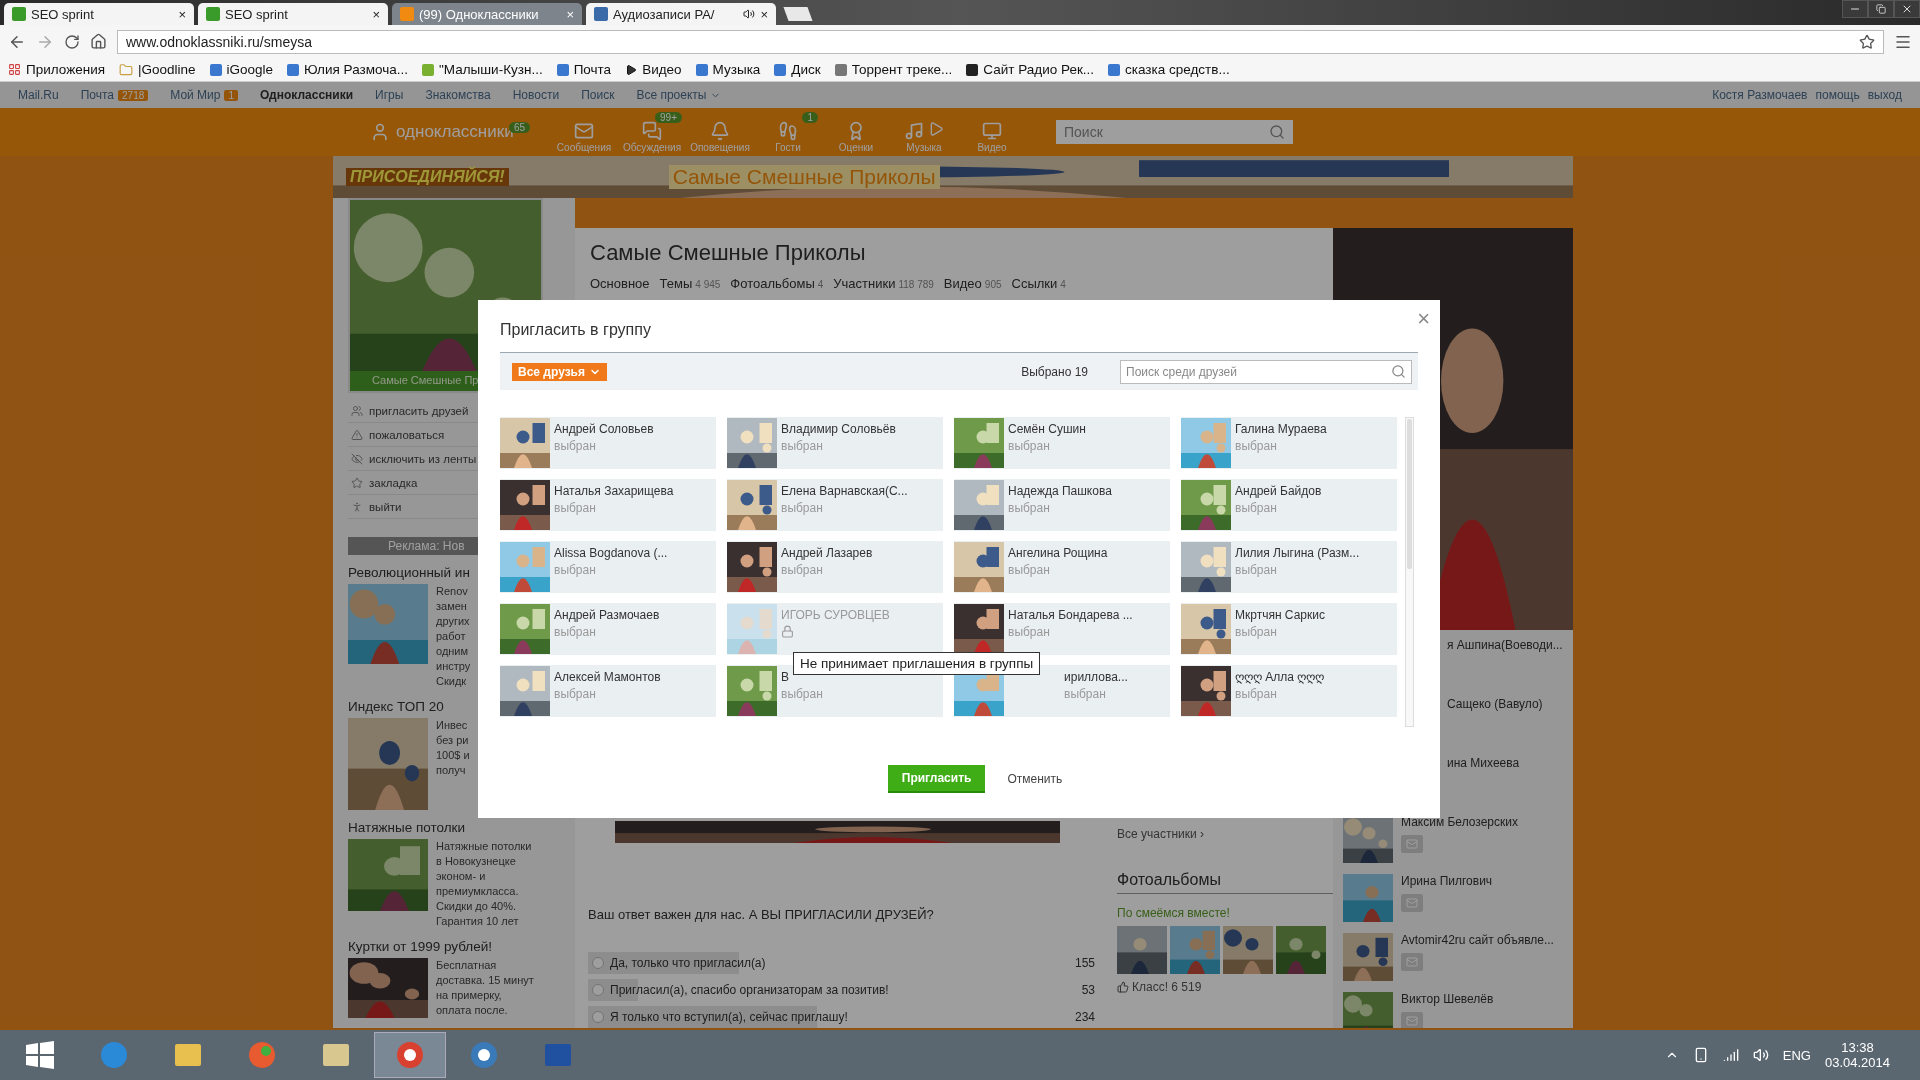 This screenshot has height=1080, width=1920. I want to click on bookmark: Видео, so click(653, 69).